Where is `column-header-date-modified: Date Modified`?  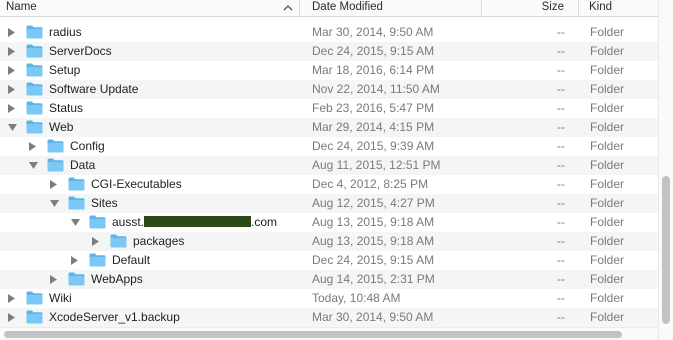
column-header-date-modified: Date Modified is located at coordinates (394, 8).